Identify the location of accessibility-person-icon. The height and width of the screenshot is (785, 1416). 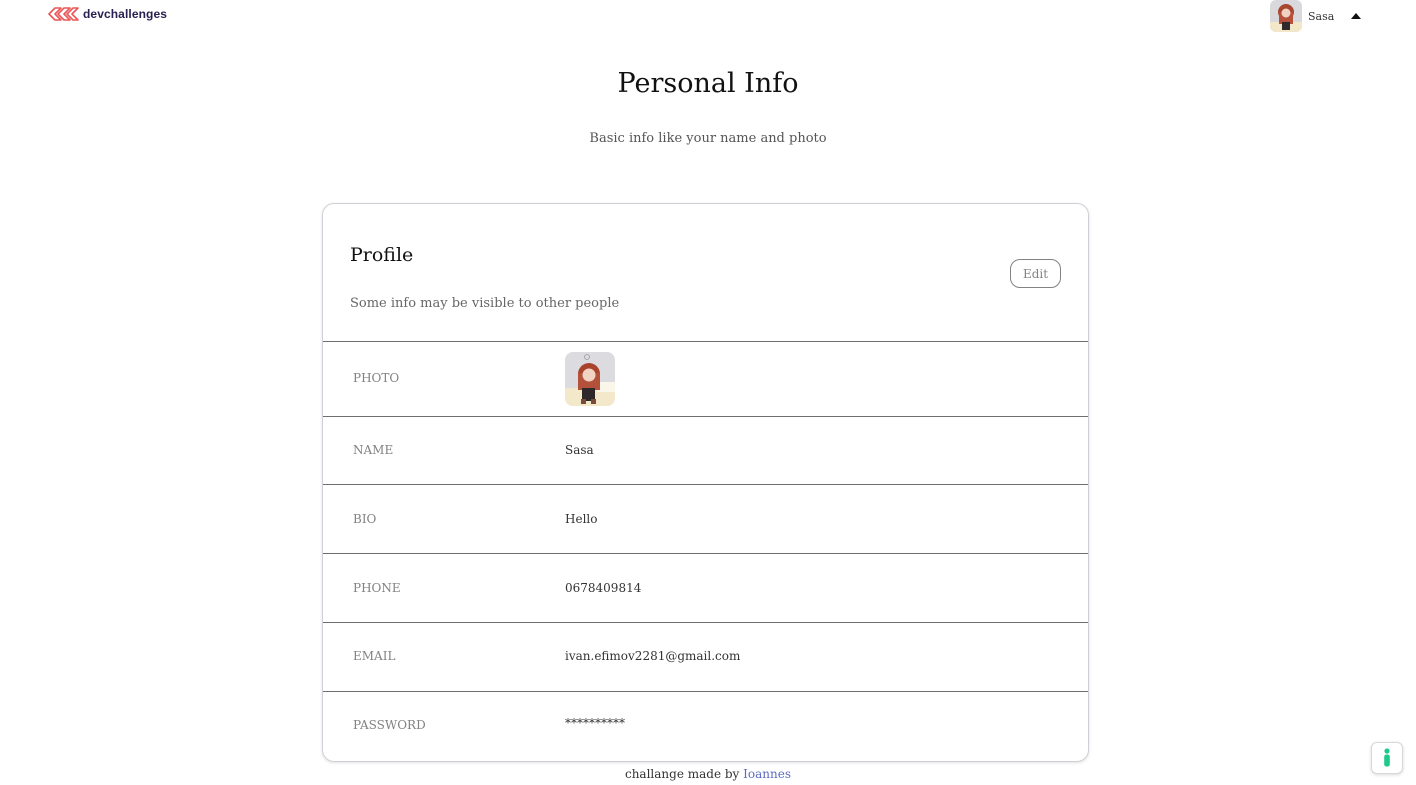
(1387, 757).